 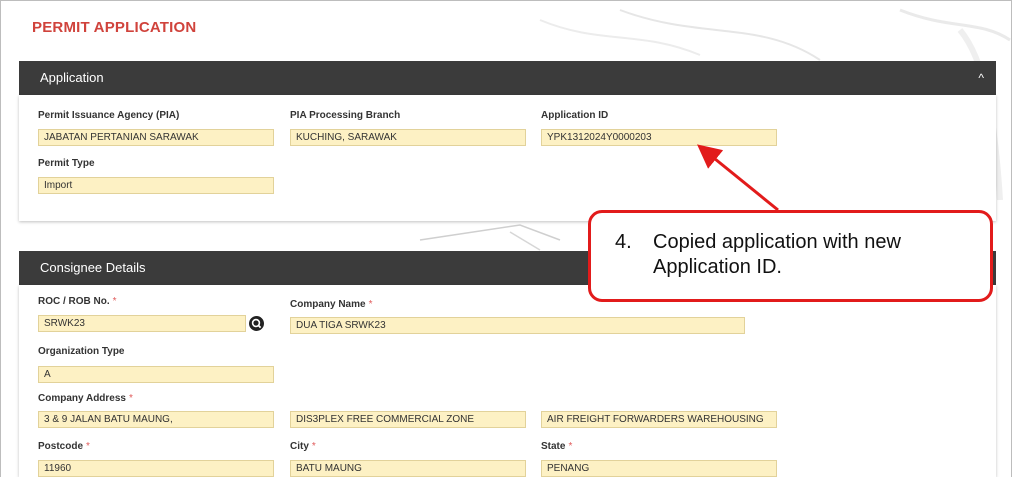 What do you see at coordinates (623, 242) in the screenshot?
I see `annotation-number: 4.` at bounding box center [623, 242].